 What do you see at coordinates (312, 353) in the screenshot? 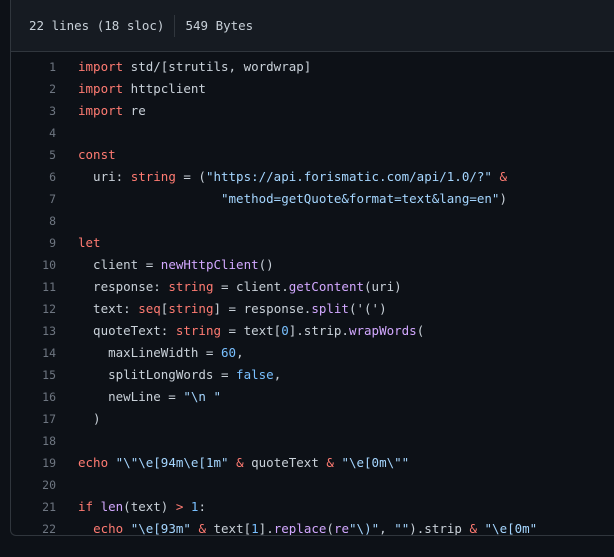
I see `code-line: 14 maxLineWidth = 60,` at bounding box center [312, 353].